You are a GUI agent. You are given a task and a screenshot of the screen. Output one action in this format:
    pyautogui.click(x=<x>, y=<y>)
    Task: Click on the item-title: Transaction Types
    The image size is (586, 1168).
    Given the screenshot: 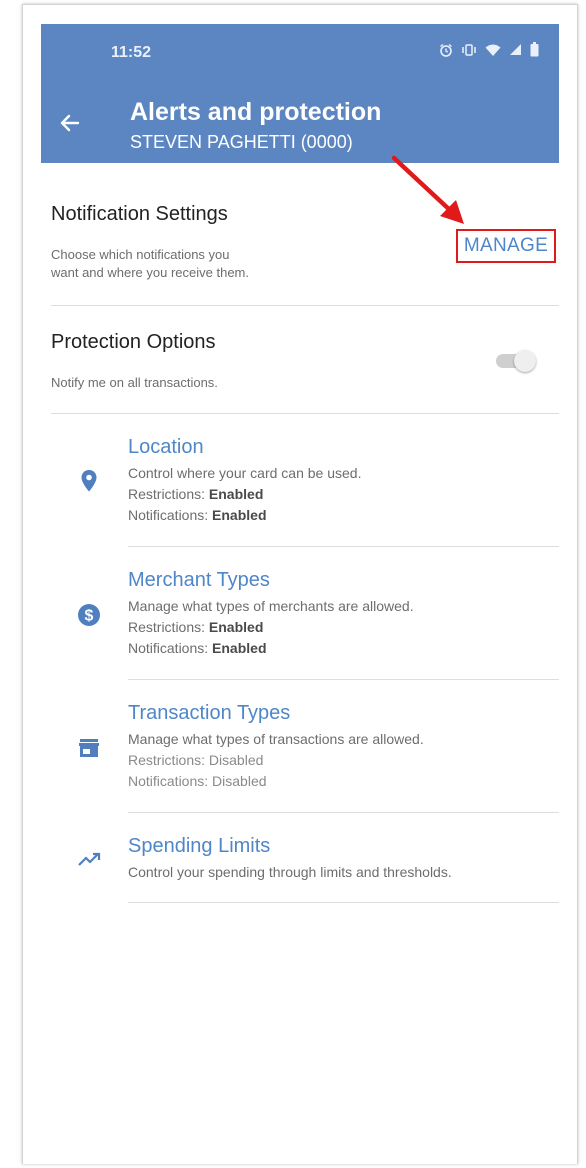 What is the action you would take?
    pyautogui.click(x=209, y=713)
    